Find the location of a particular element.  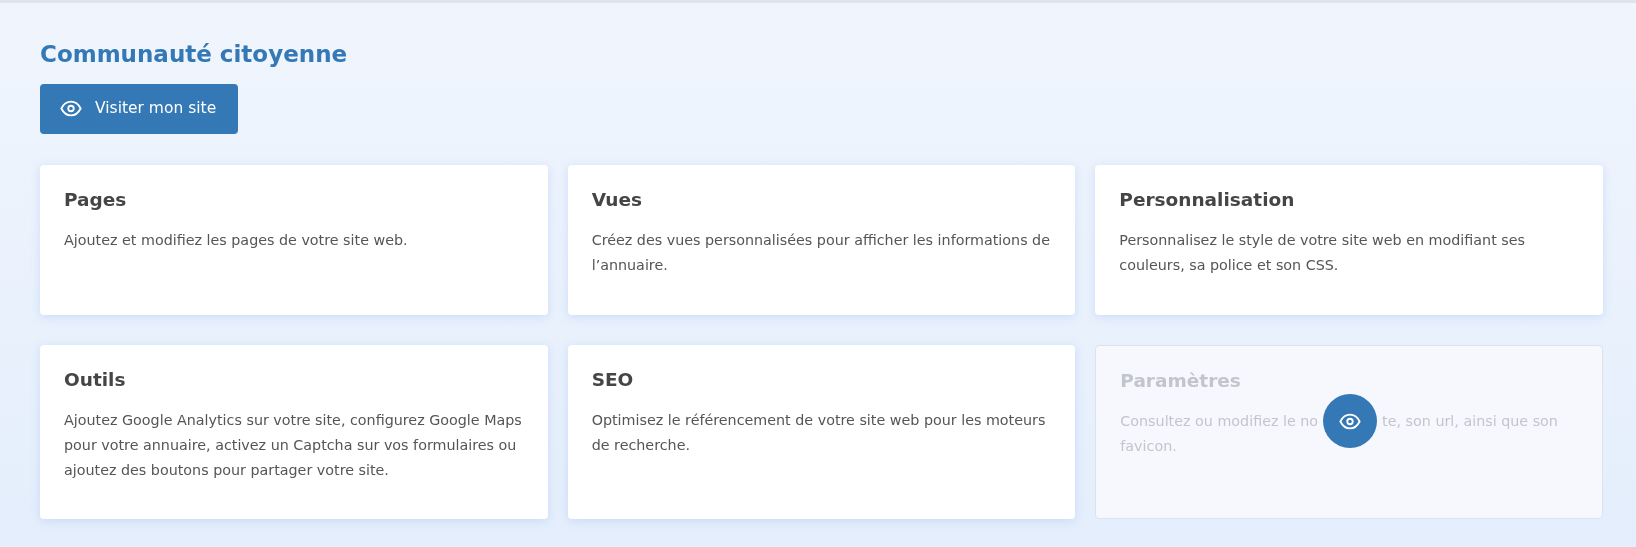

card-title: Outils is located at coordinates (95, 379).